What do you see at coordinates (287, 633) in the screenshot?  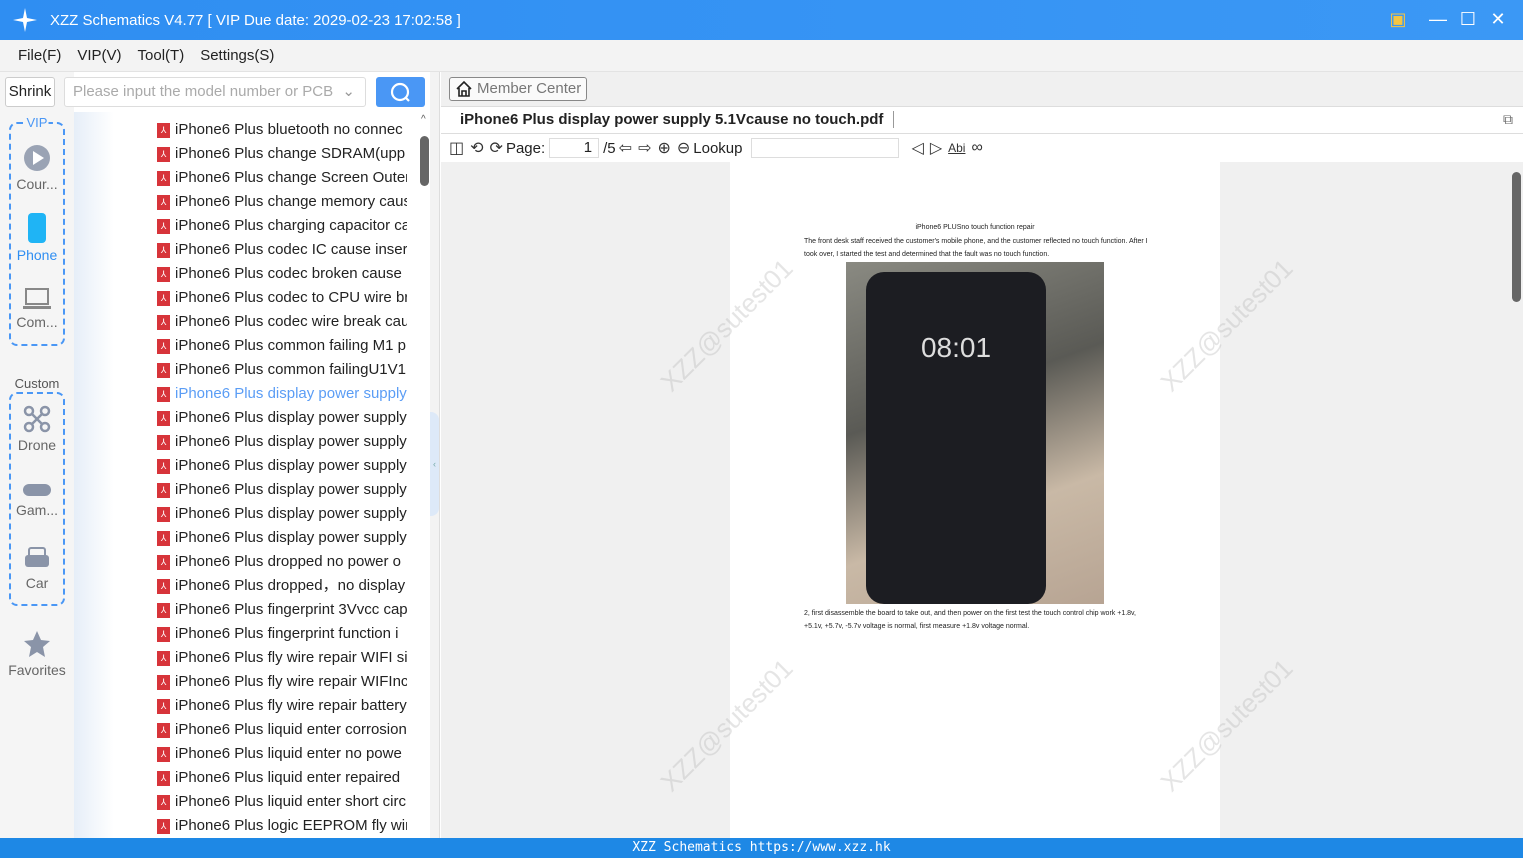 I see `file-name: iPhone6 Plus fingerprint function i` at bounding box center [287, 633].